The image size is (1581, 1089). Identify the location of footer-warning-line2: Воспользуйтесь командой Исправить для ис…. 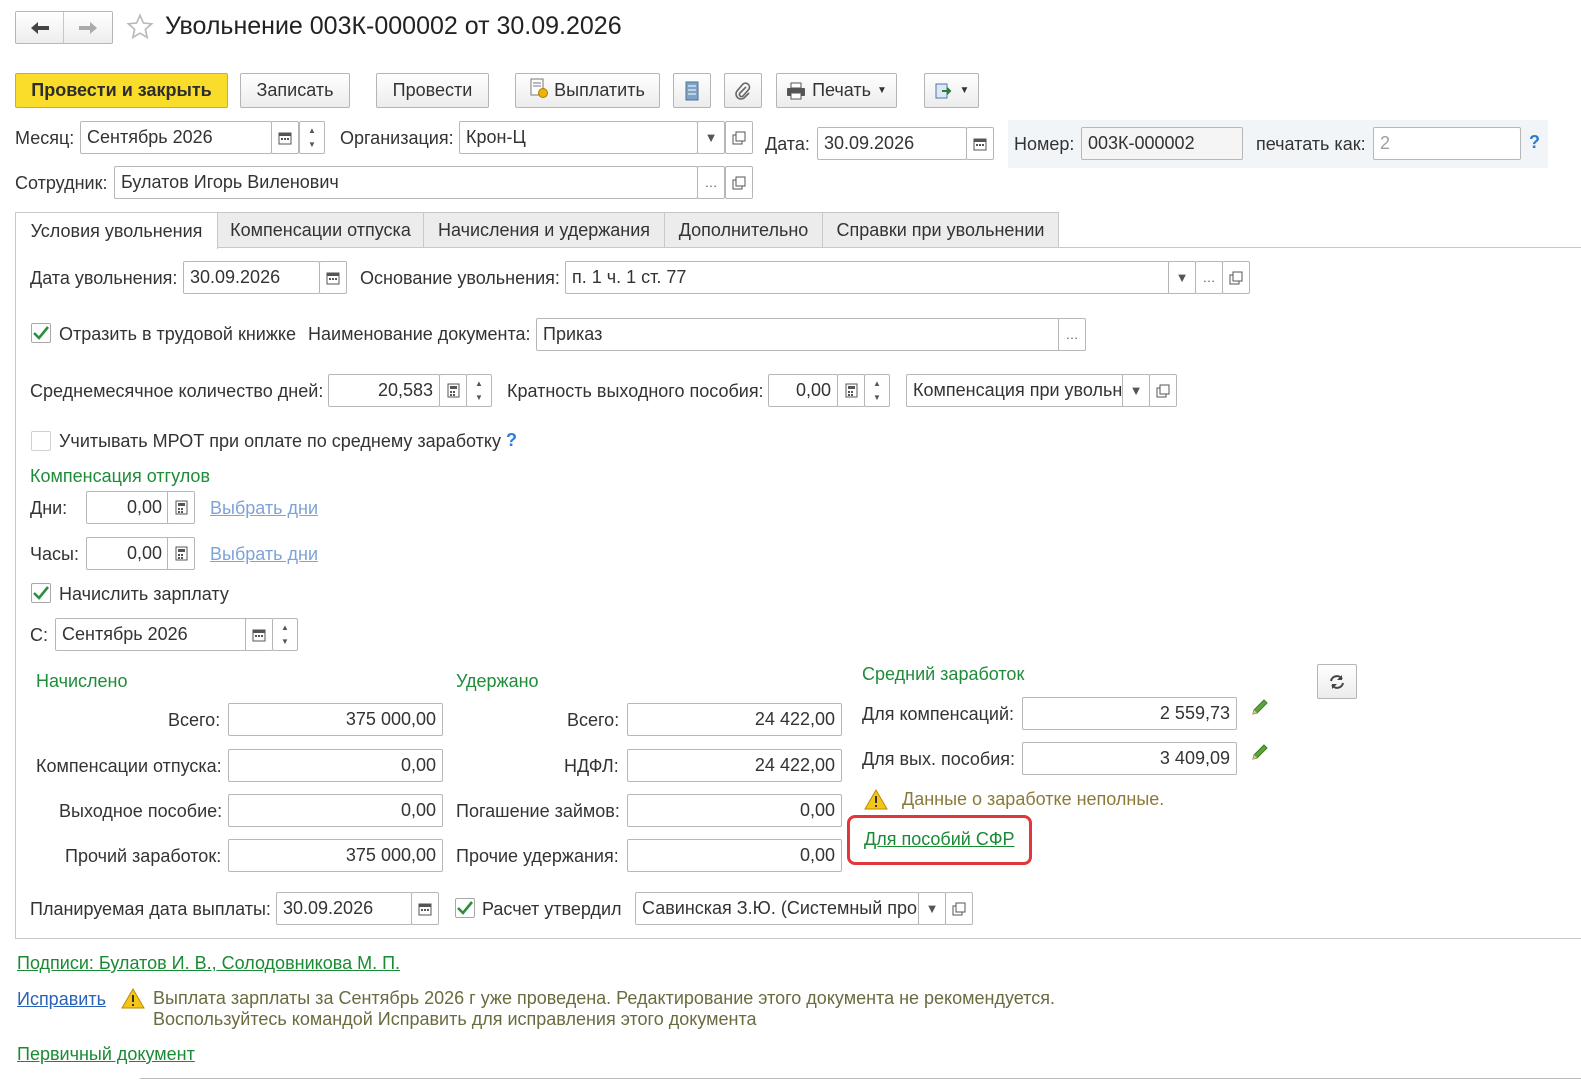
(455, 1019).